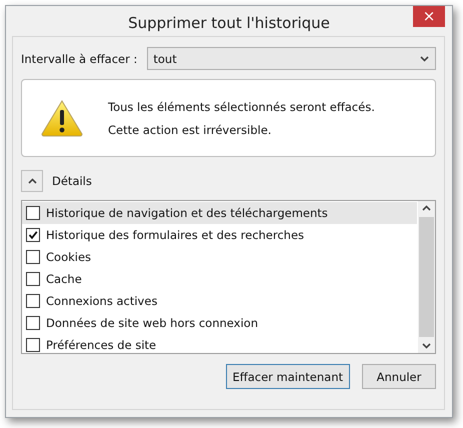  What do you see at coordinates (426, 346) in the screenshot?
I see `scroll-down-icon` at bounding box center [426, 346].